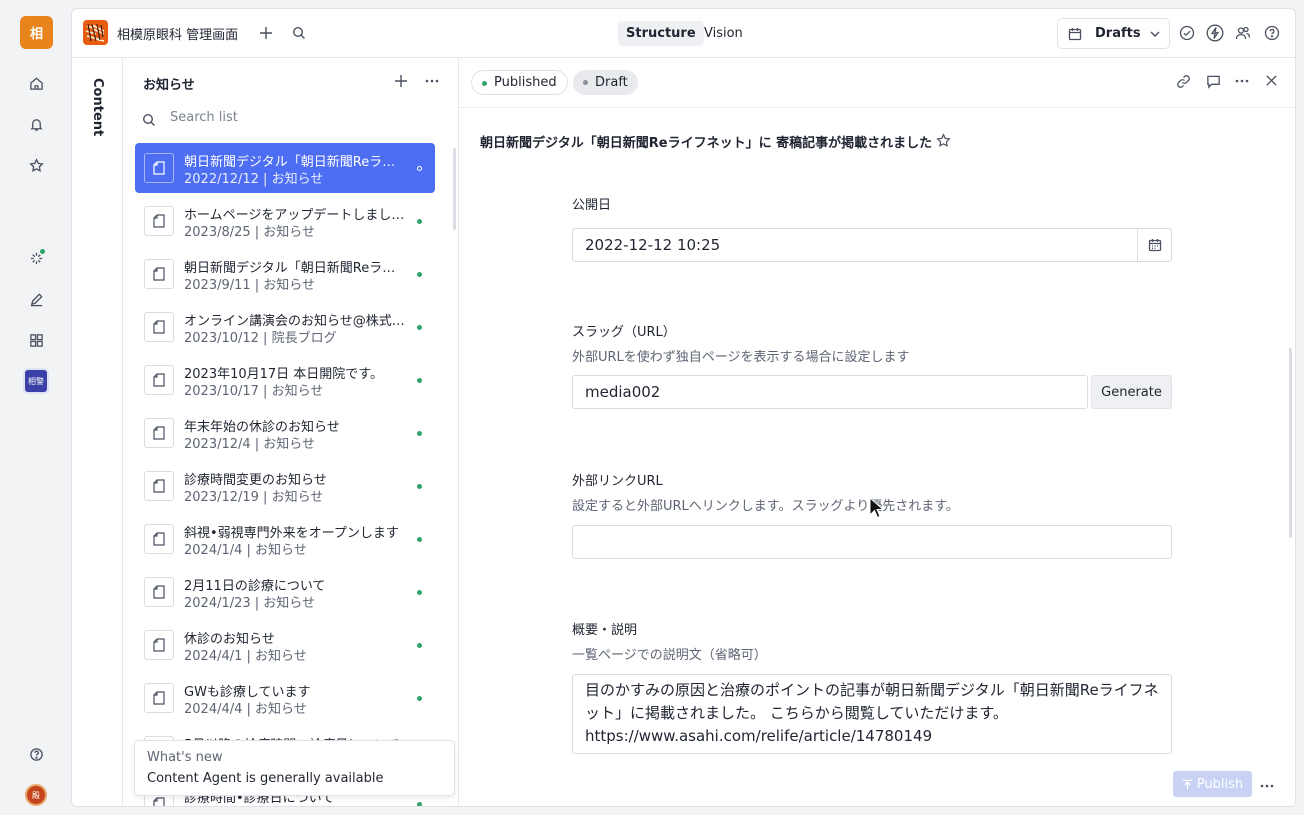 The height and width of the screenshot is (815, 1304). Describe the element at coordinates (1271, 80) in the screenshot. I see `close-icon` at that location.